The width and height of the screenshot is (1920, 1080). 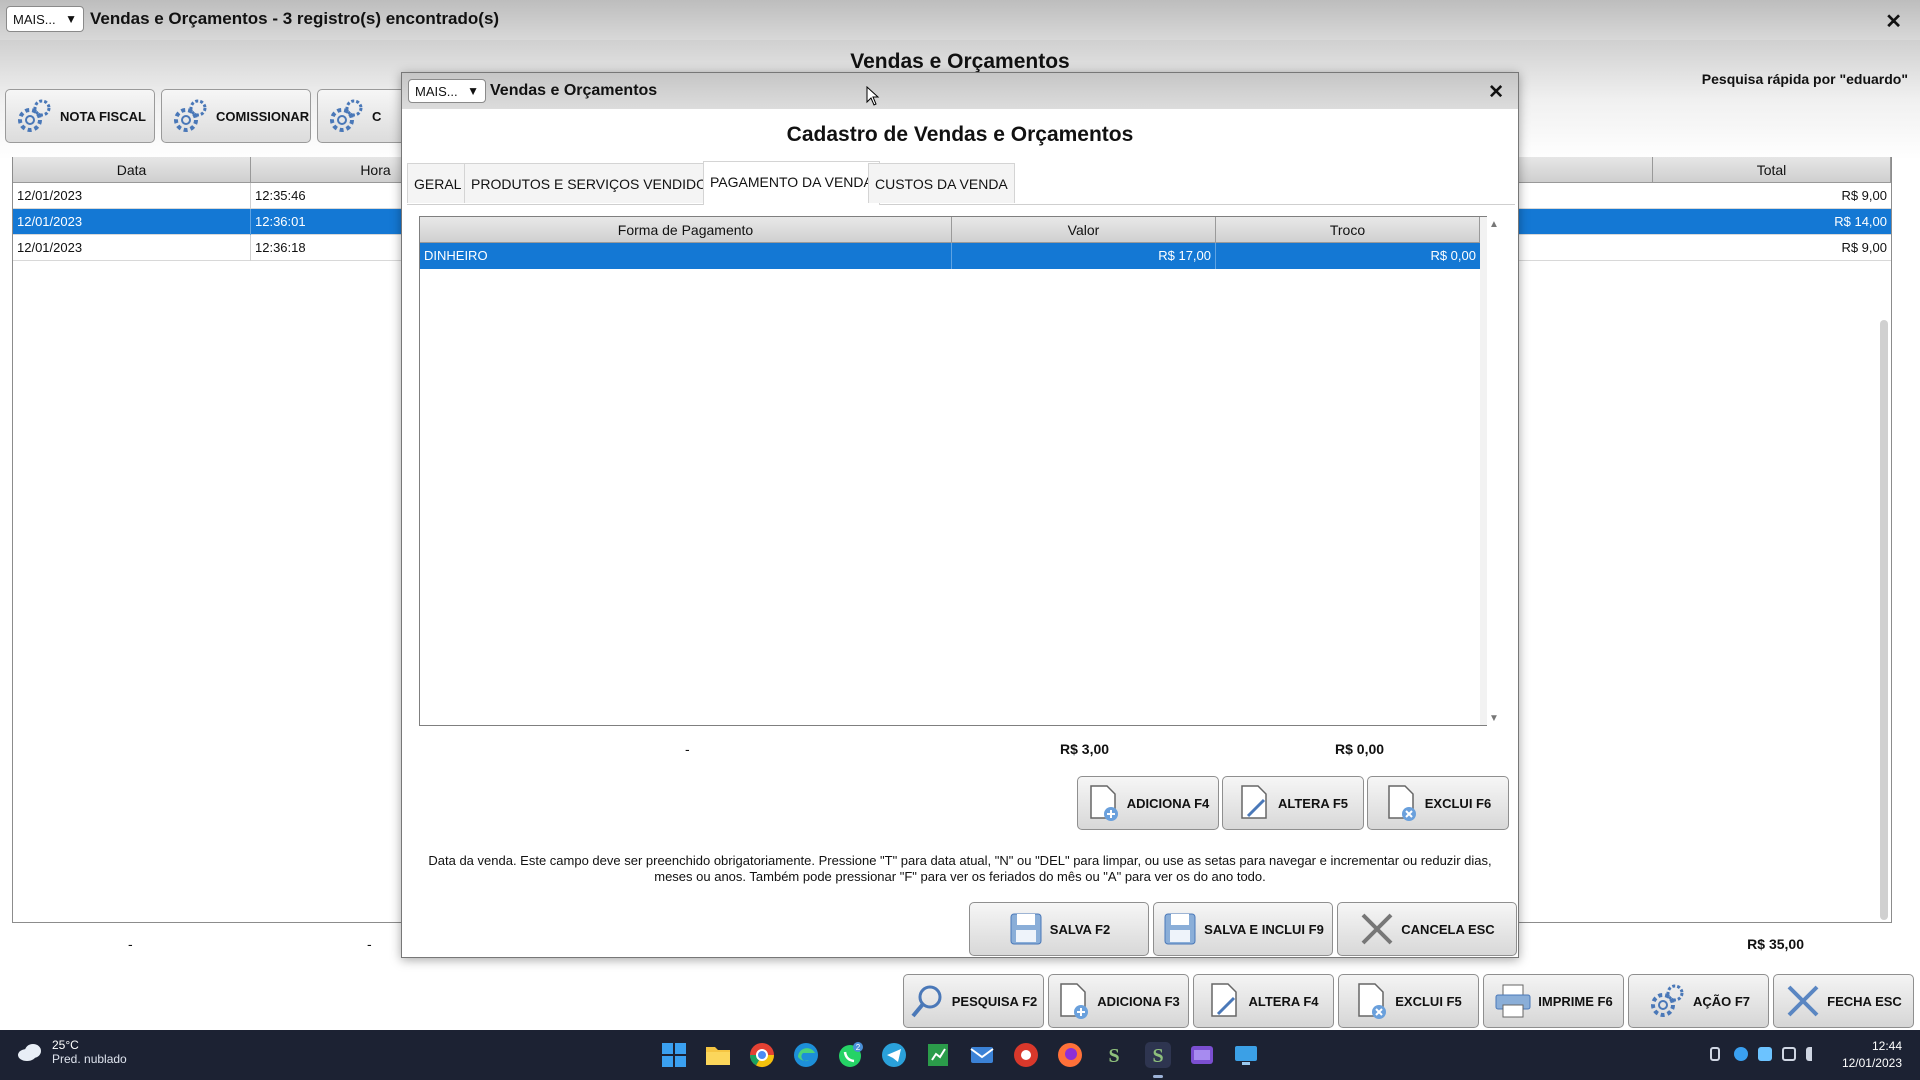 I want to click on erp-app-icon: S, so click(x=1114, y=1055).